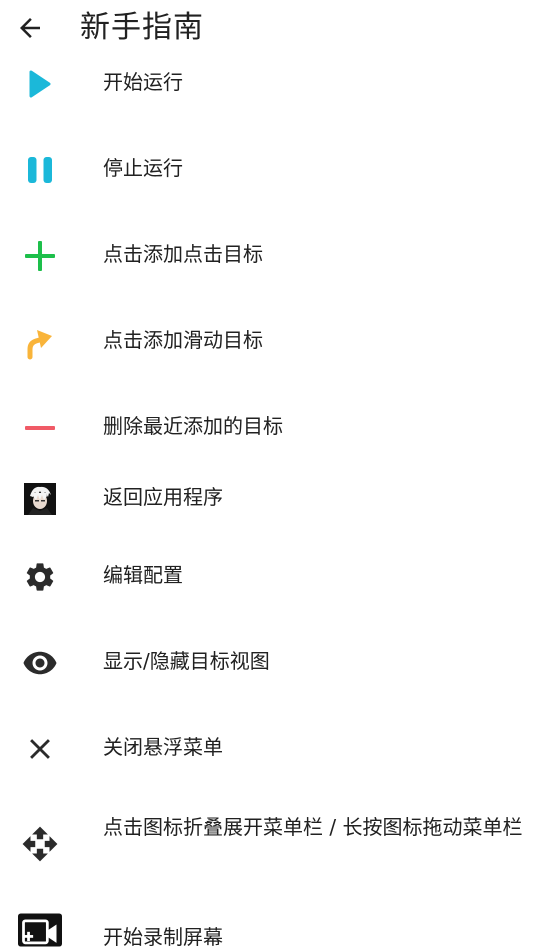  Describe the element at coordinates (163, 747) in the screenshot. I see `guide-label-close-menu: 关闭悬浮菜单` at that location.